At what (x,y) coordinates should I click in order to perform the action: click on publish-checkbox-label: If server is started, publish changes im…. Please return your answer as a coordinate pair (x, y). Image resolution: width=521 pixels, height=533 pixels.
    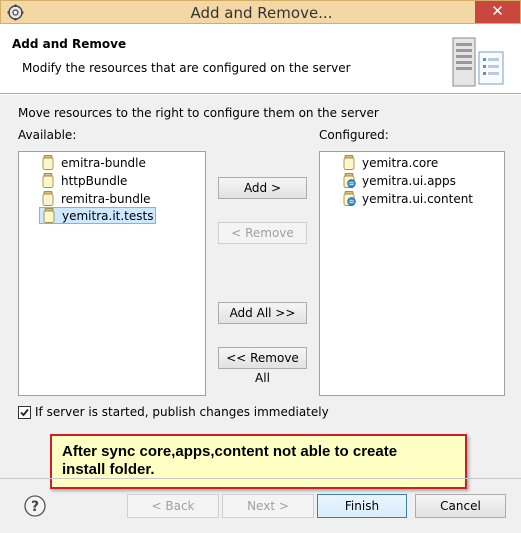
    Looking at the image, I should click on (182, 412).